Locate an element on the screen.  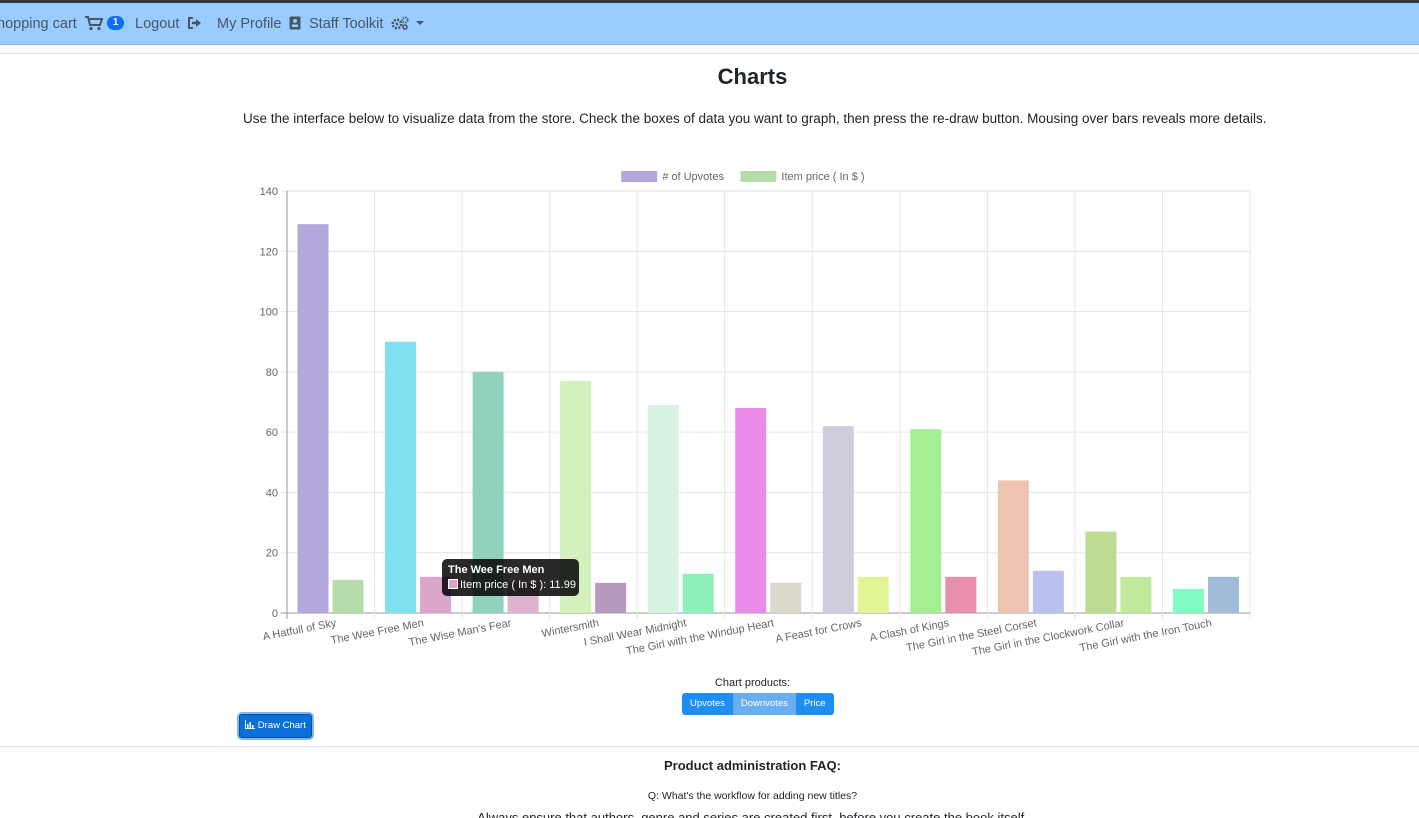
nav-logout: Logout is located at coordinates (168, 24).